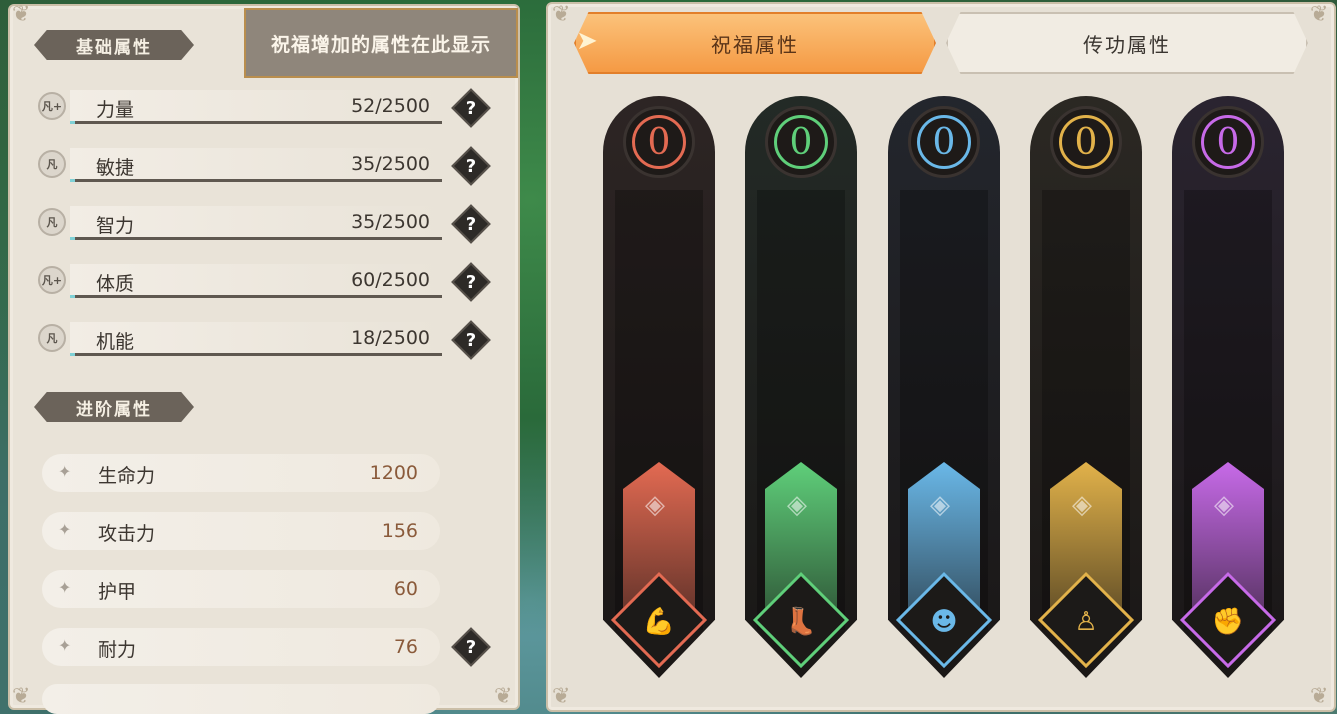  I want to click on help-button-strength: ?, so click(471, 108).